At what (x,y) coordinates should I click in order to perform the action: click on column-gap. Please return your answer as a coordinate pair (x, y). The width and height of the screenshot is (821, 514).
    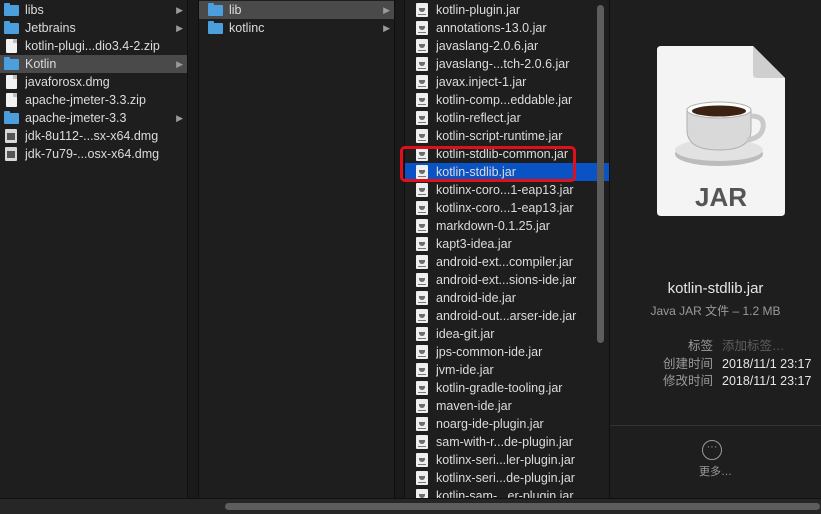
    Looking at the image, I should click on (193, 249).